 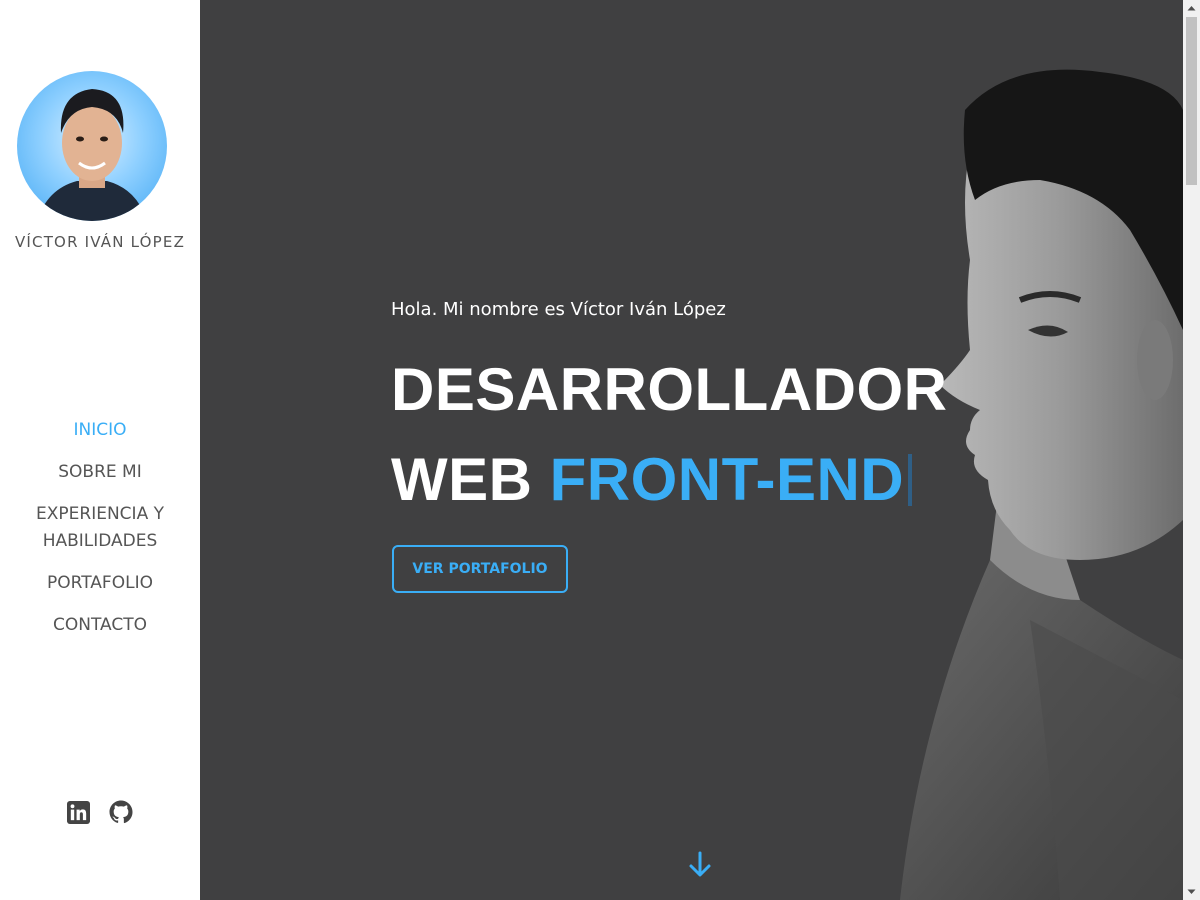 What do you see at coordinates (1191, 8) in the screenshot?
I see `scroll-up-arrow-icon` at bounding box center [1191, 8].